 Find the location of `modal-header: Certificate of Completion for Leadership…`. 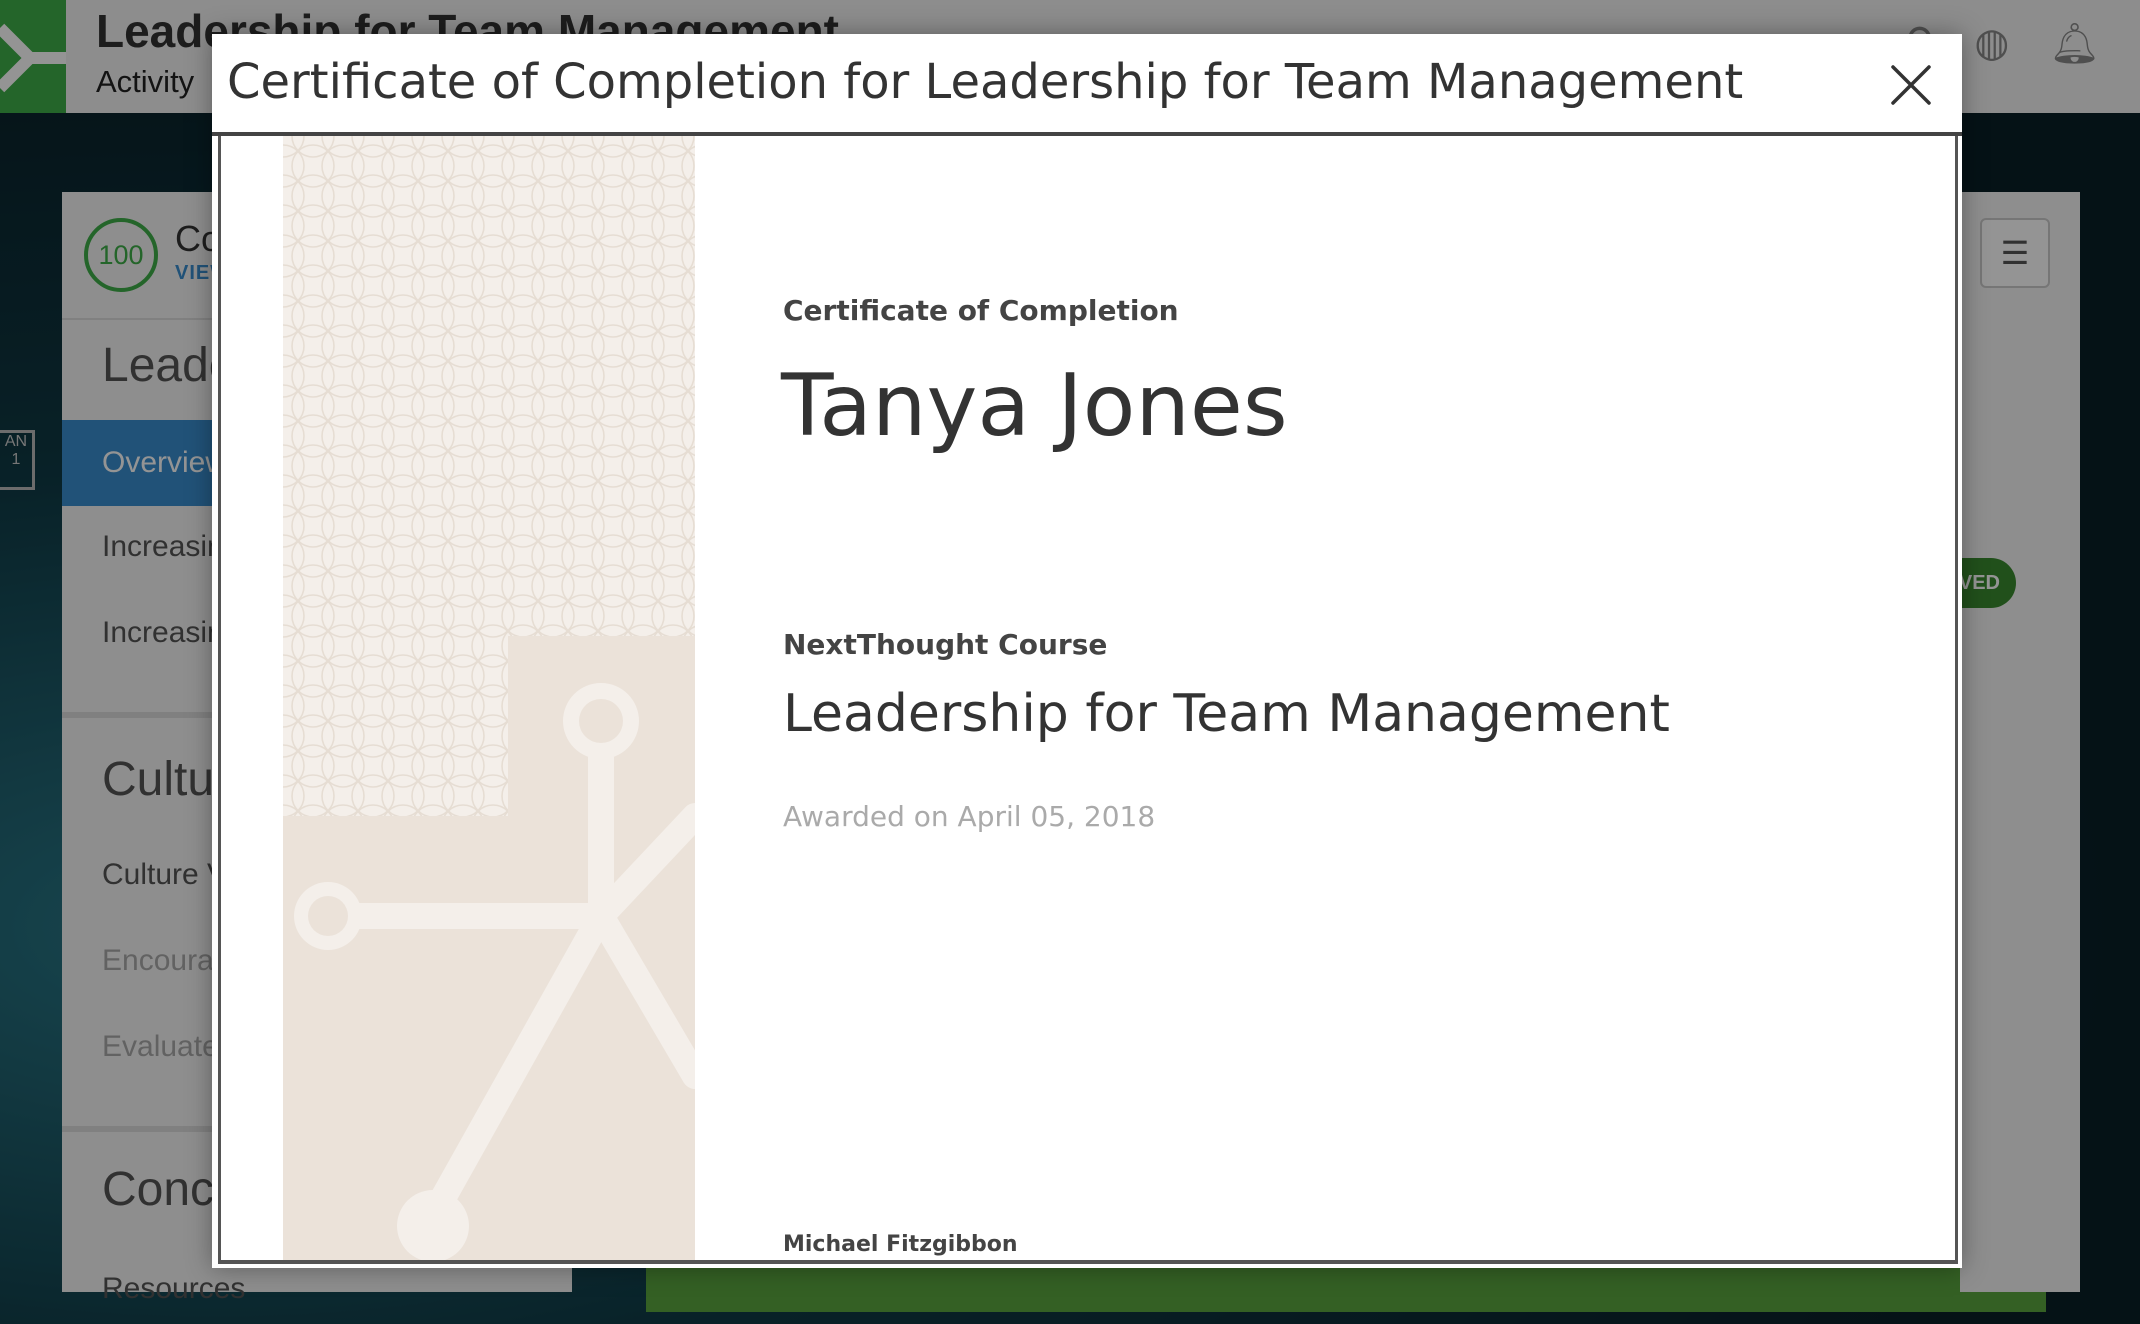

modal-header: Certificate of Completion for Leadership… is located at coordinates (1087, 85).